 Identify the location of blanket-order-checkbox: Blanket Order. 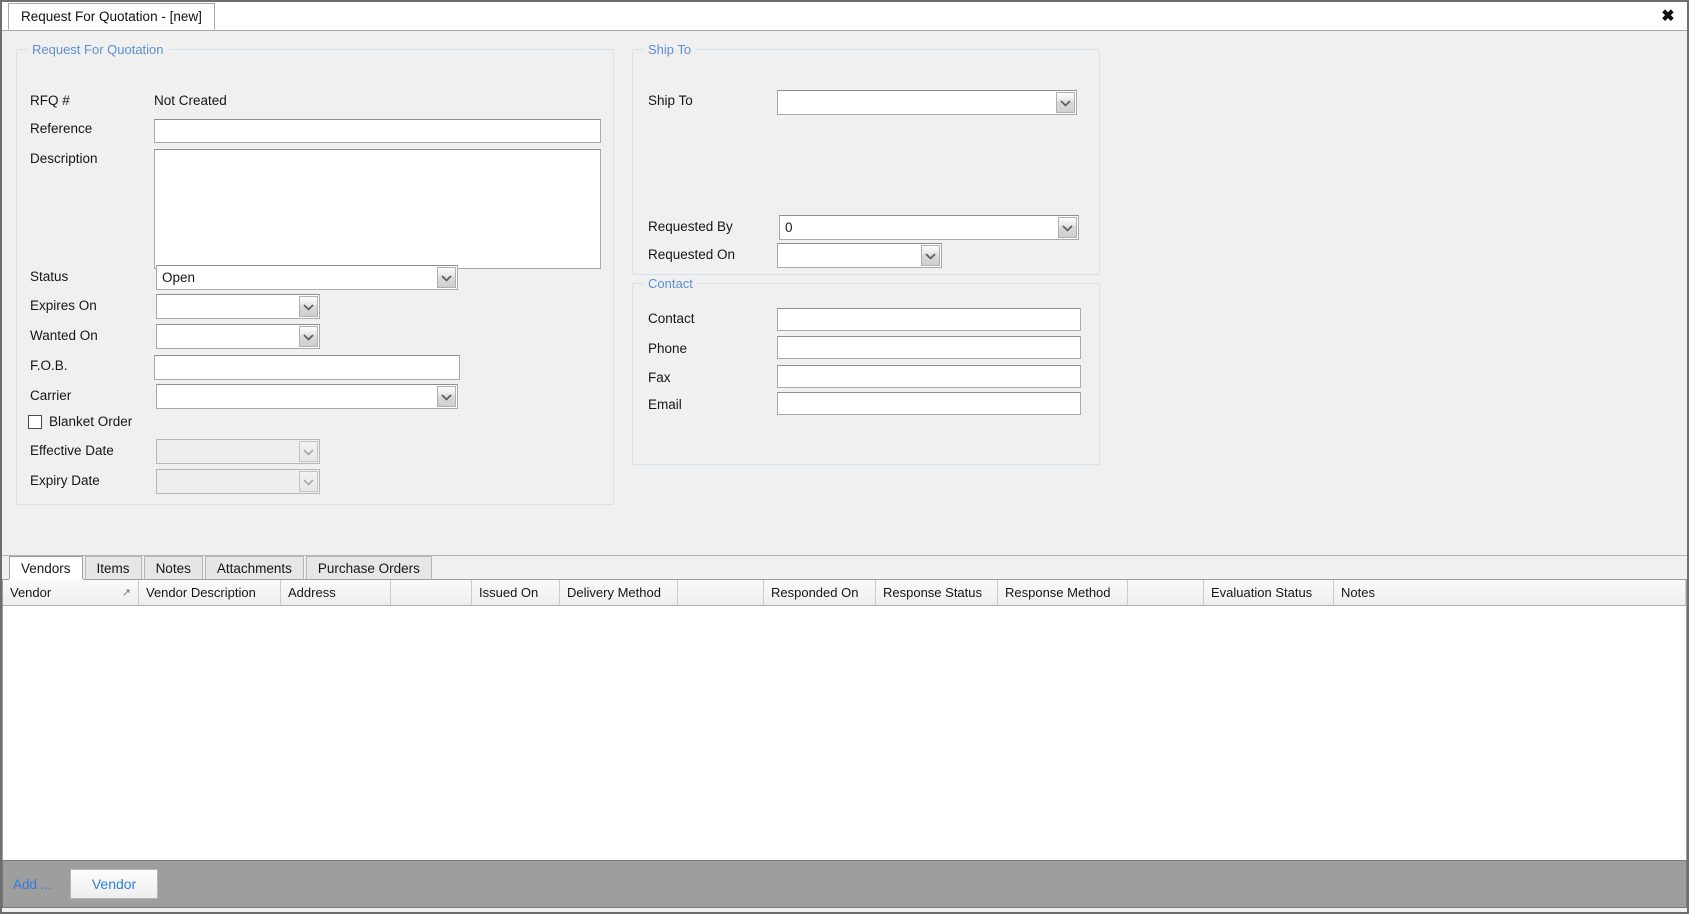
(80, 421).